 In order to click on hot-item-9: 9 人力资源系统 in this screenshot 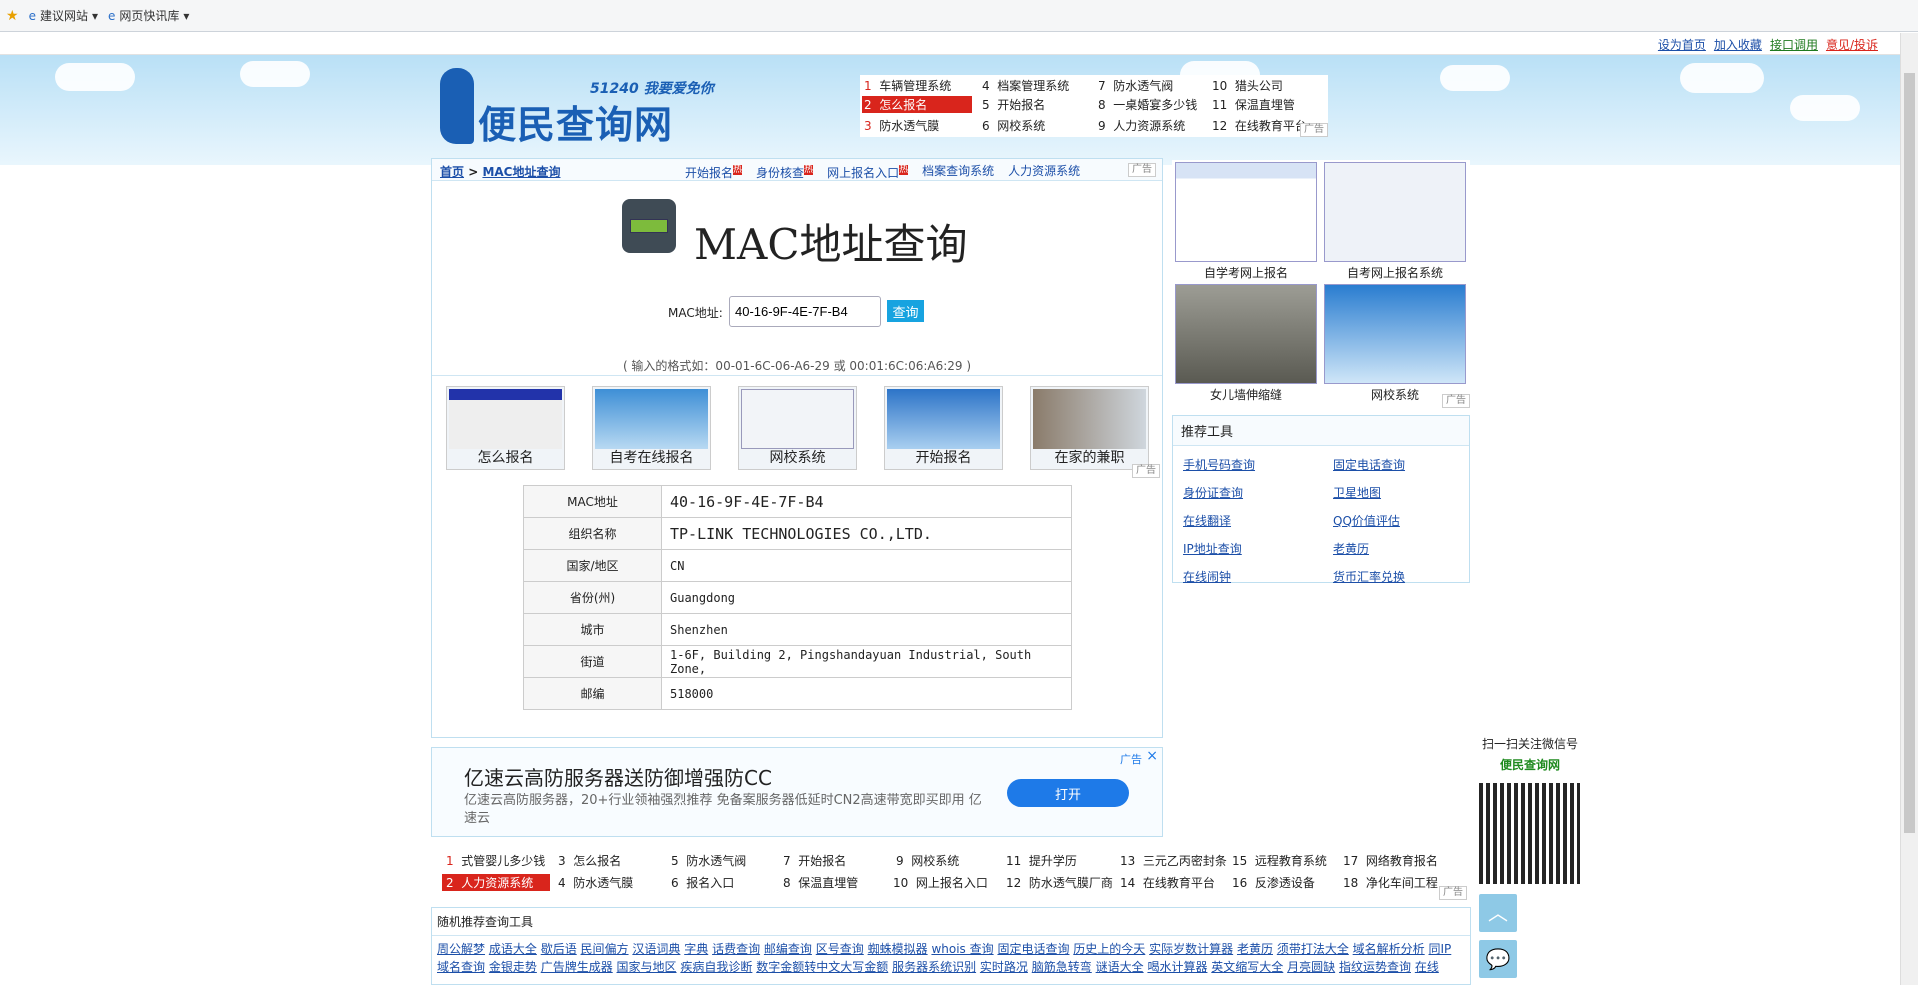, I will do `click(1141, 125)`.